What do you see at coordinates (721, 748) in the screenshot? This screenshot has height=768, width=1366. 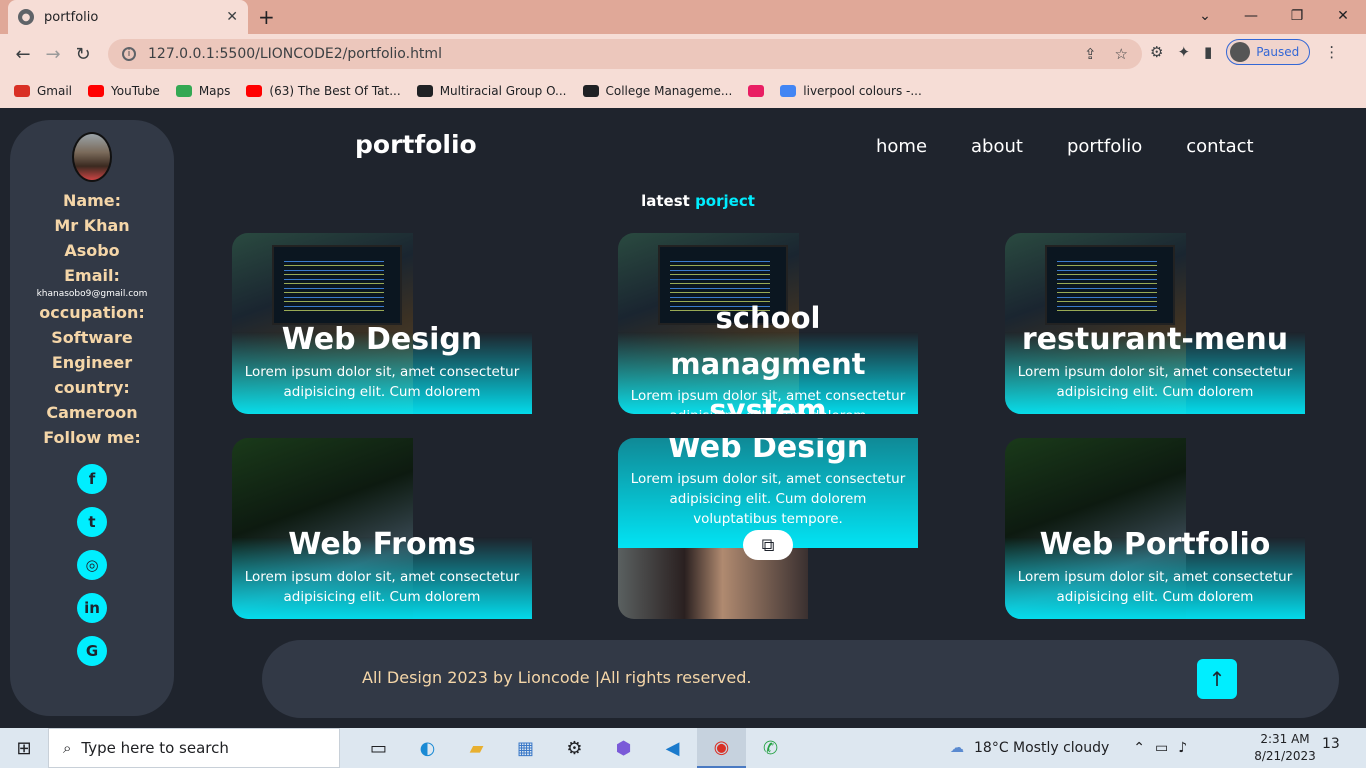 I see `chrome-icon: ◉` at bounding box center [721, 748].